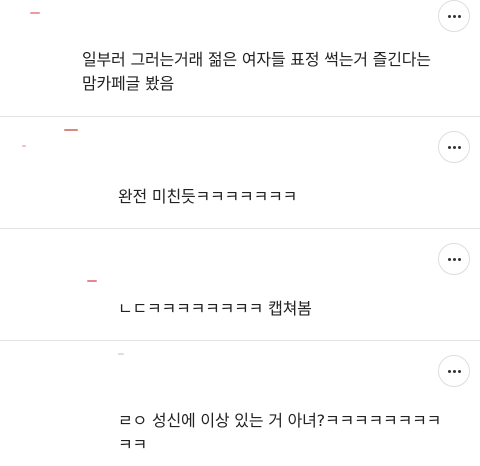  What do you see at coordinates (215, 308) in the screenshot?
I see `comment-text: ㄴㄷㅋㅋㅋㅋㅋㅋㅋㅋ 캡쳐봄` at bounding box center [215, 308].